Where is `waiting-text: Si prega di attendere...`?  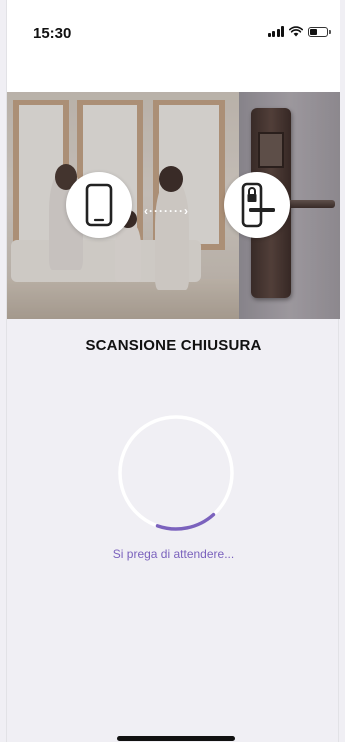 waiting-text: Si prega di attendere... is located at coordinates (173, 554).